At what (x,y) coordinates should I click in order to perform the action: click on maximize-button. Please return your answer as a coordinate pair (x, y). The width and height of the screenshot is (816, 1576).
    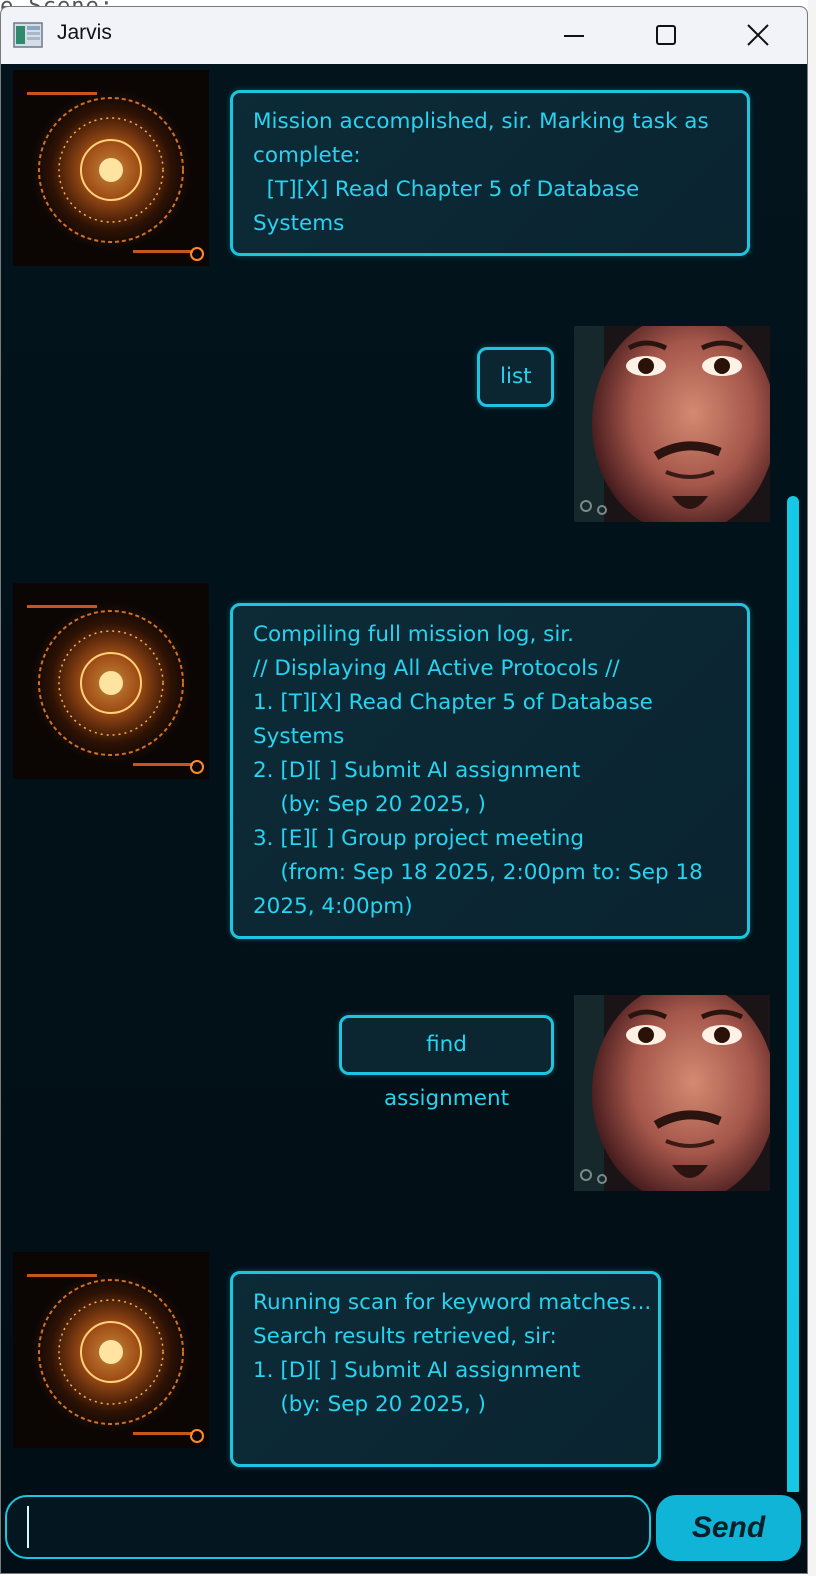
    Looking at the image, I should click on (666, 35).